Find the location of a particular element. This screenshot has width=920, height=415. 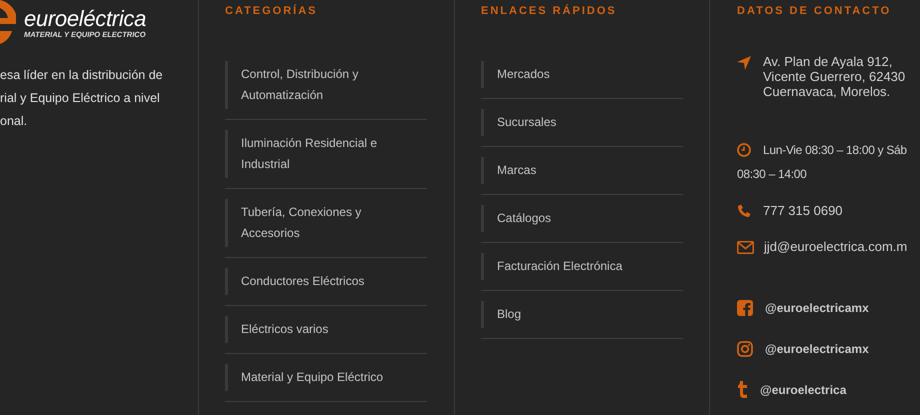

category-link: Conductores Eléctricos is located at coordinates (305, 281).